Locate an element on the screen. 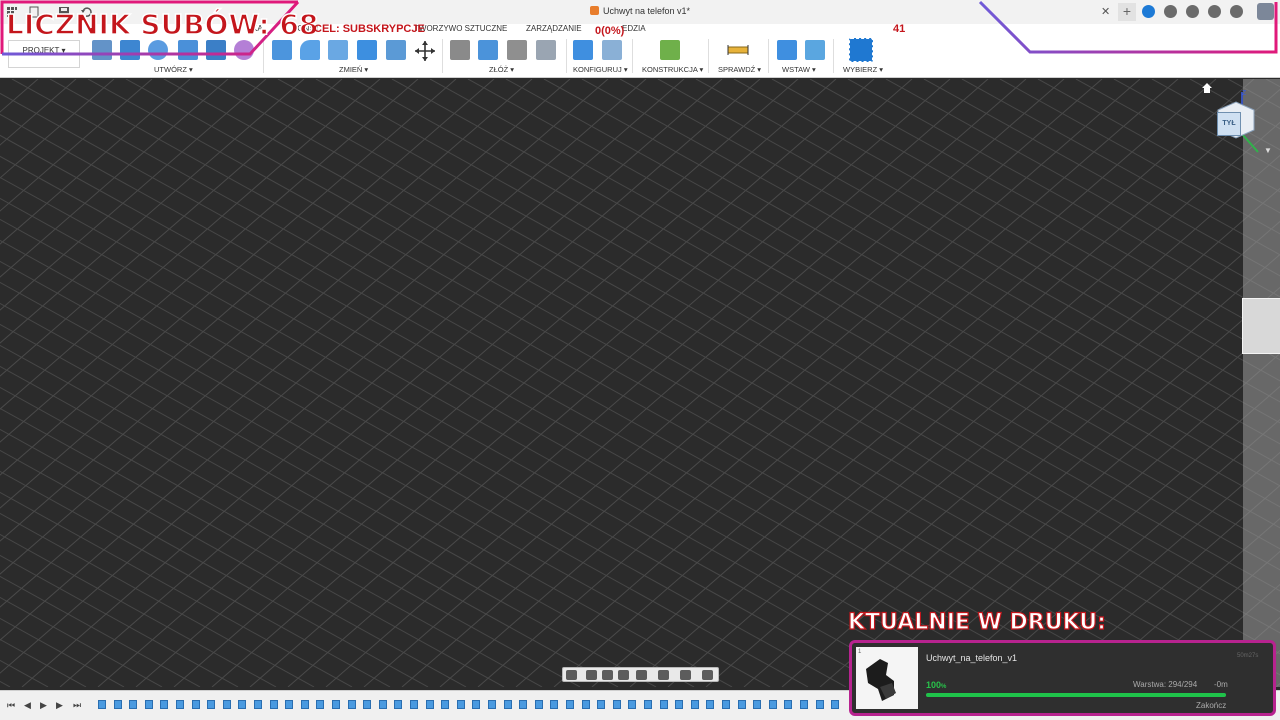  job-status-icon is located at coordinates (1192, 11).